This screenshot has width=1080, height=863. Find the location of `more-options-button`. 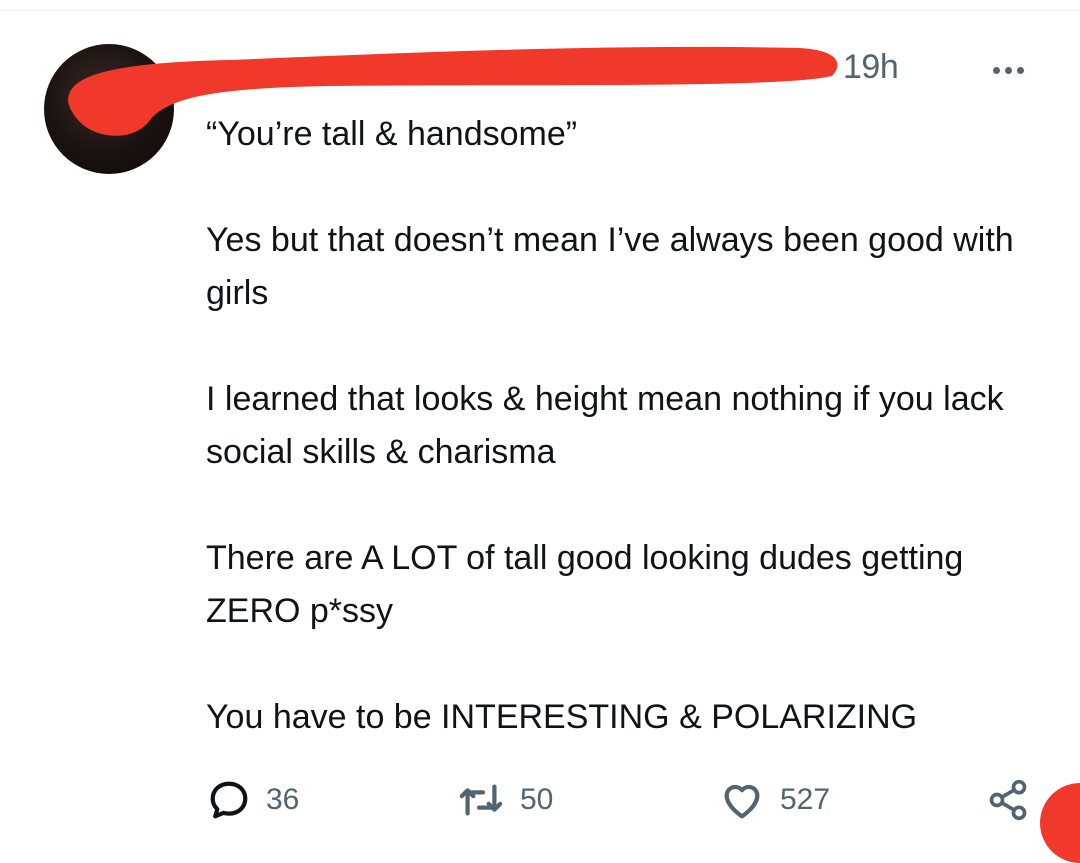

more-options-button is located at coordinates (1008, 70).